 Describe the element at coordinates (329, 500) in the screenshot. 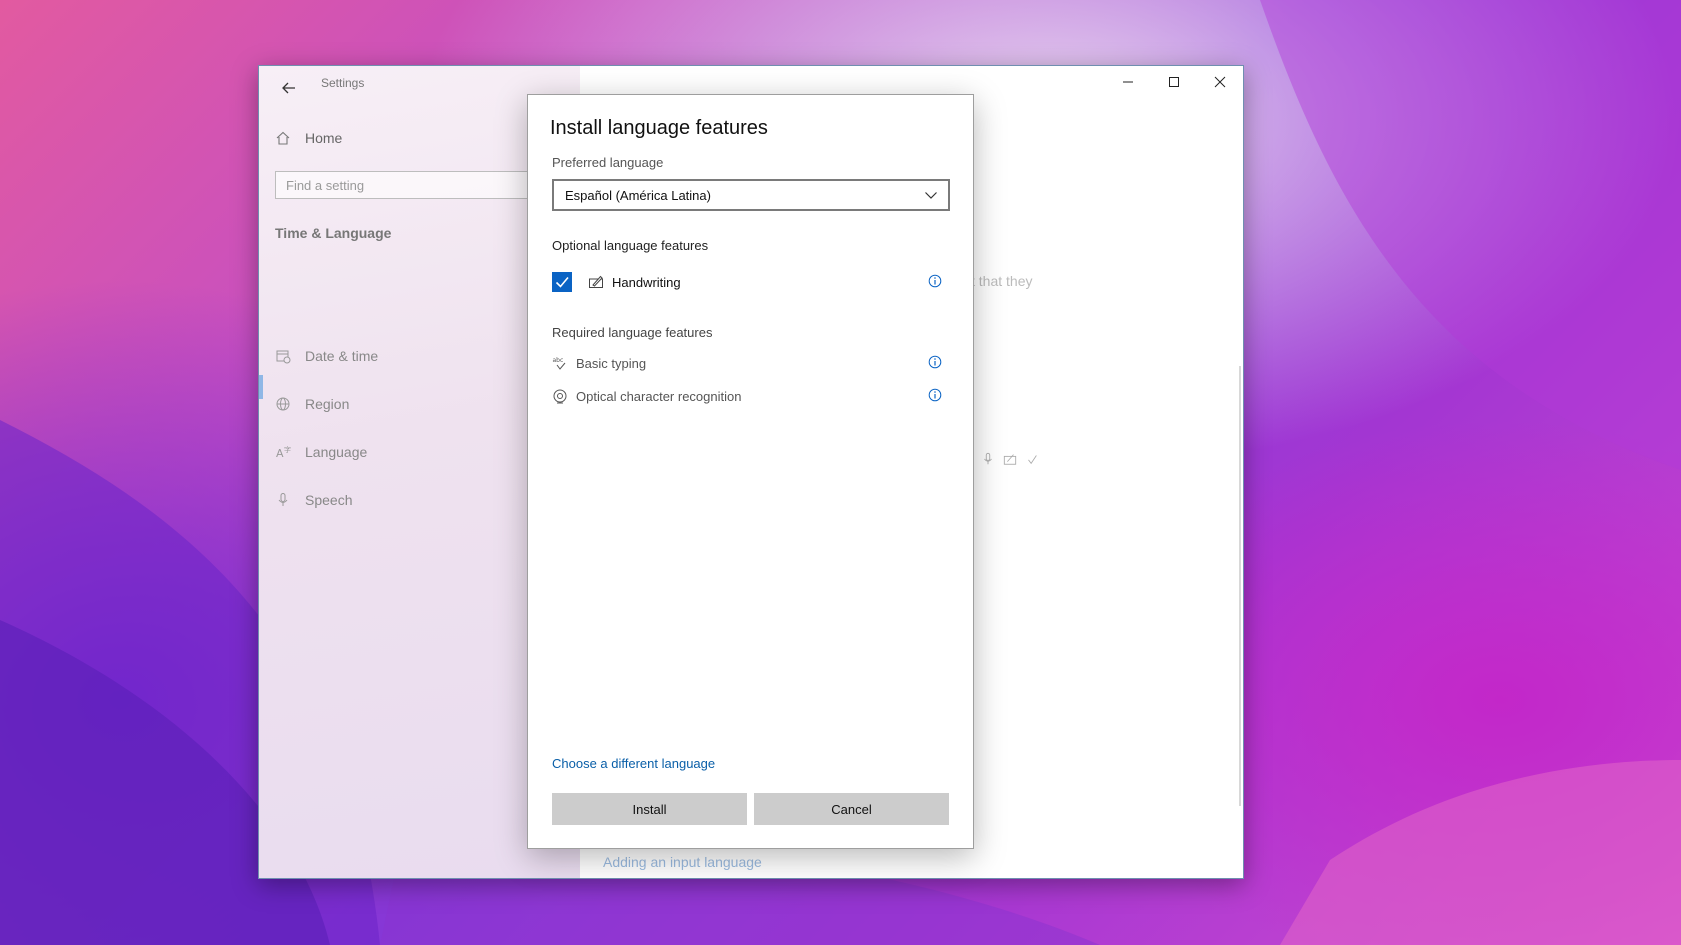

I see `sidebar-item-label: Speech` at that location.